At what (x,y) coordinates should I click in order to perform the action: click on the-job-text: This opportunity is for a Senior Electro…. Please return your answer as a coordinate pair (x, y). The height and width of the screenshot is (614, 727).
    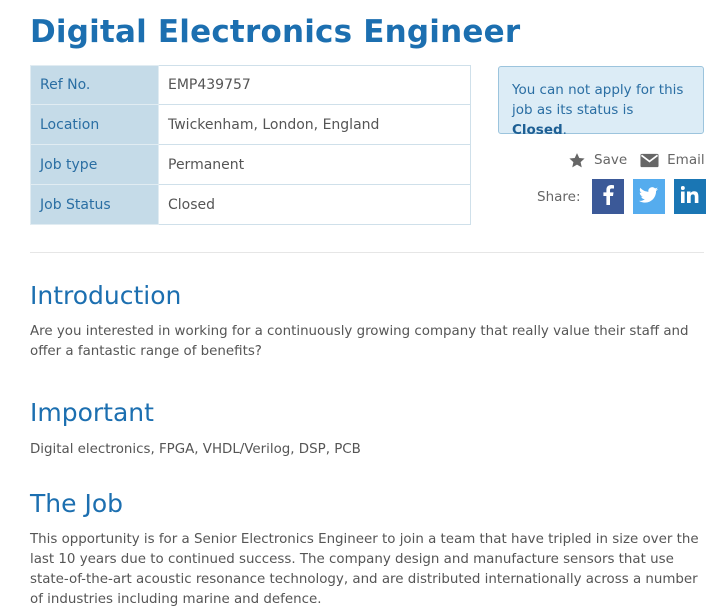
    Looking at the image, I should click on (364, 569).